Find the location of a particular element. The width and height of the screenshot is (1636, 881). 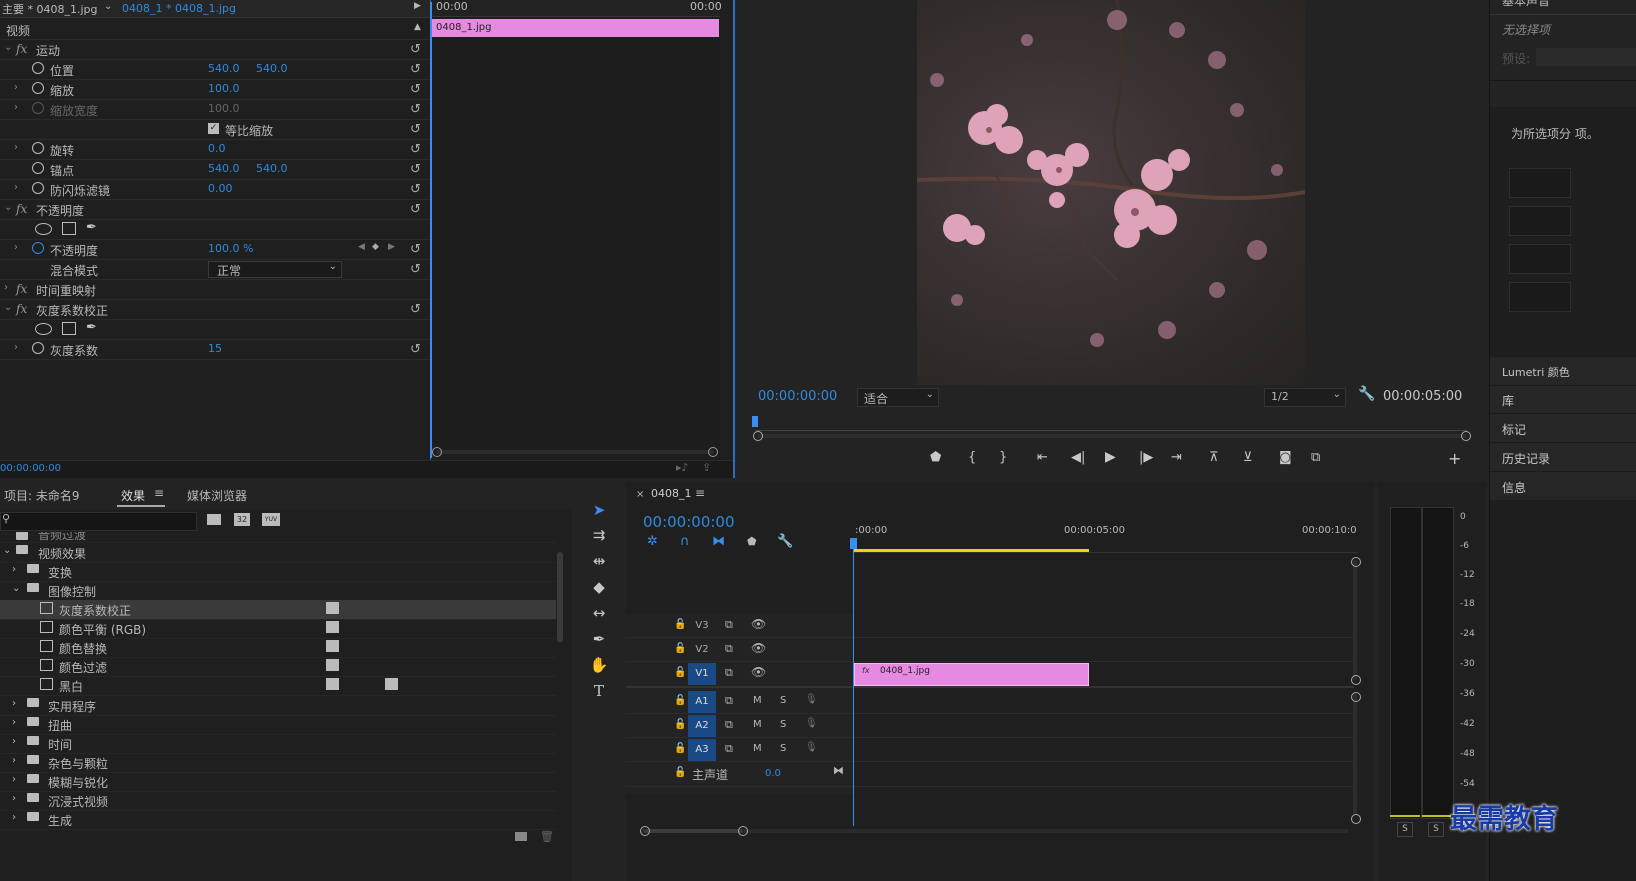

pen-mask-icon: ✒ is located at coordinates (91, 327).